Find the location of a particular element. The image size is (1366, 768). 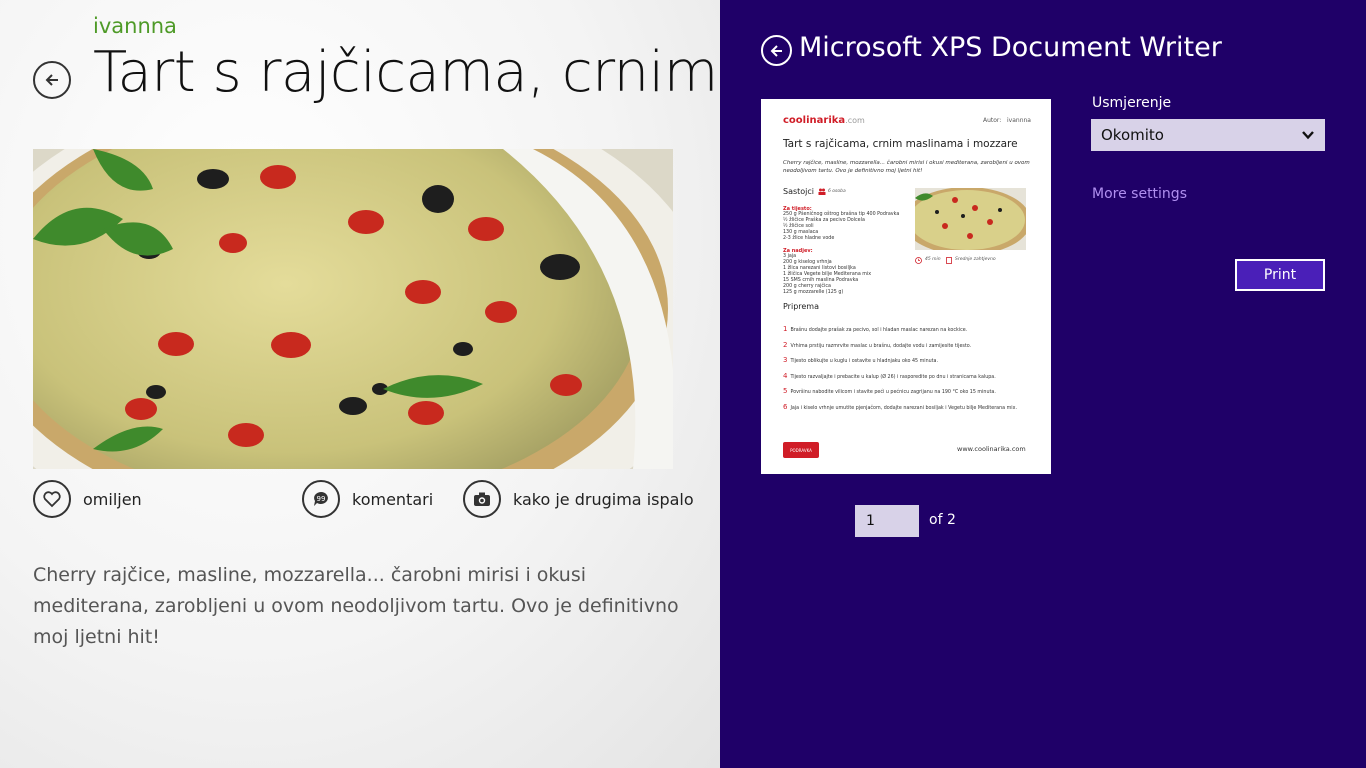

back-button is located at coordinates (52, 80).